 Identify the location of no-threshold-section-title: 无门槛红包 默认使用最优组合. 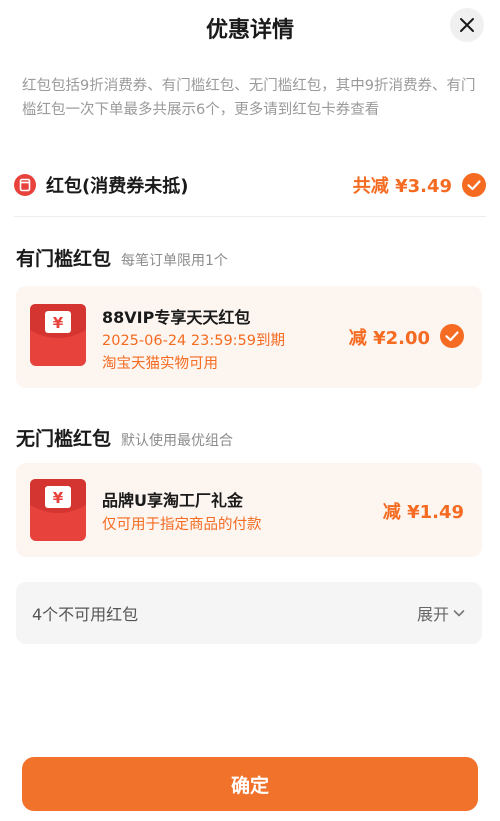
(124, 437).